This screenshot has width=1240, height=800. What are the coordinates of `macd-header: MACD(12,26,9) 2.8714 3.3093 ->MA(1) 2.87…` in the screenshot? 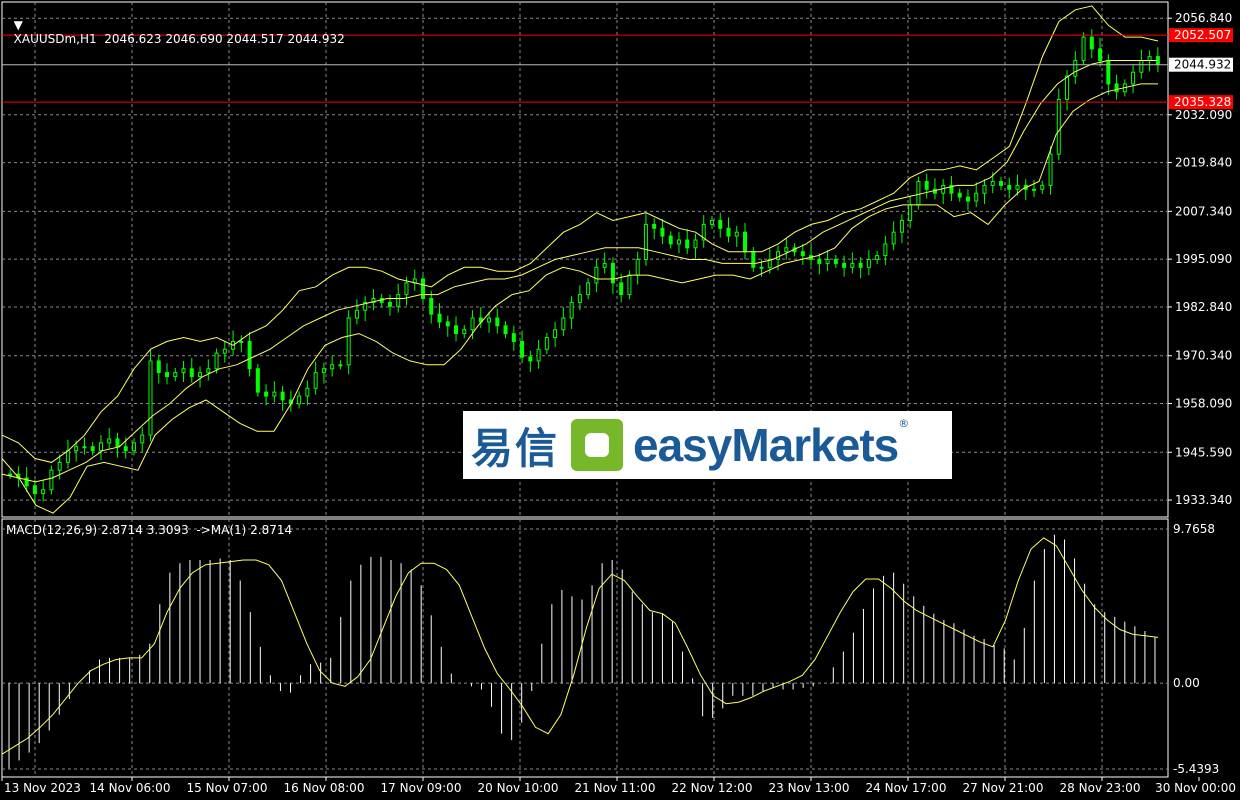 It's located at (149, 530).